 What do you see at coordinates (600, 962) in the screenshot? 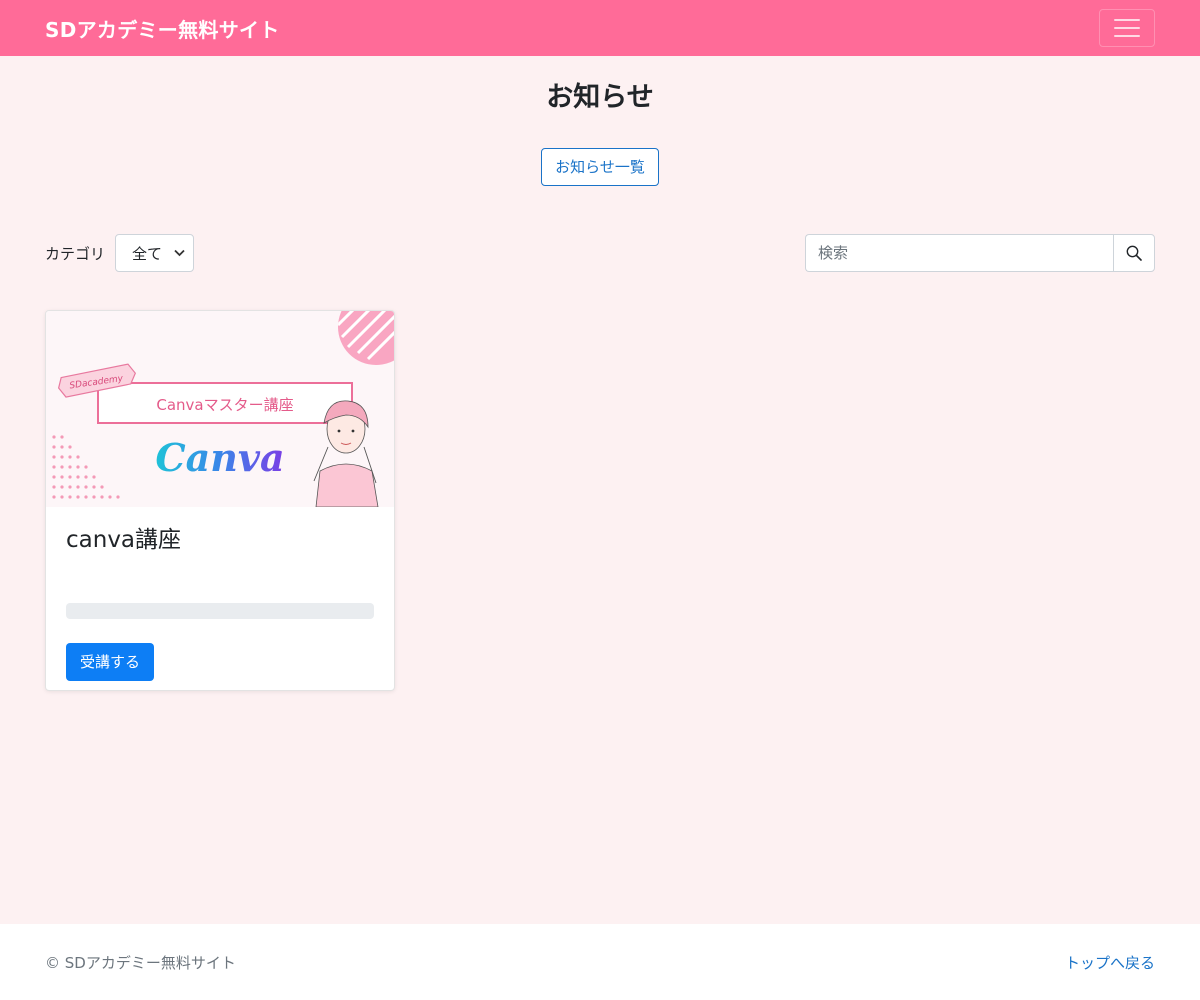
I see `footer: © SDアカデミー無料サイト トップへ戻る` at bounding box center [600, 962].